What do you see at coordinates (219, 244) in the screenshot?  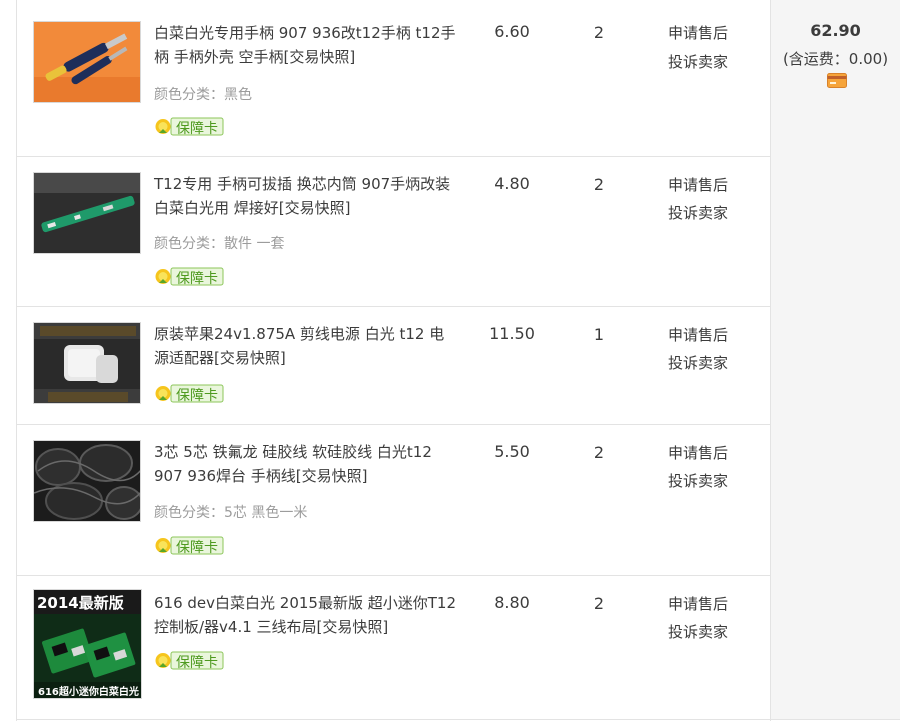 I see `product-spec: 颜色分类：散件 一套` at bounding box center [219, 244].